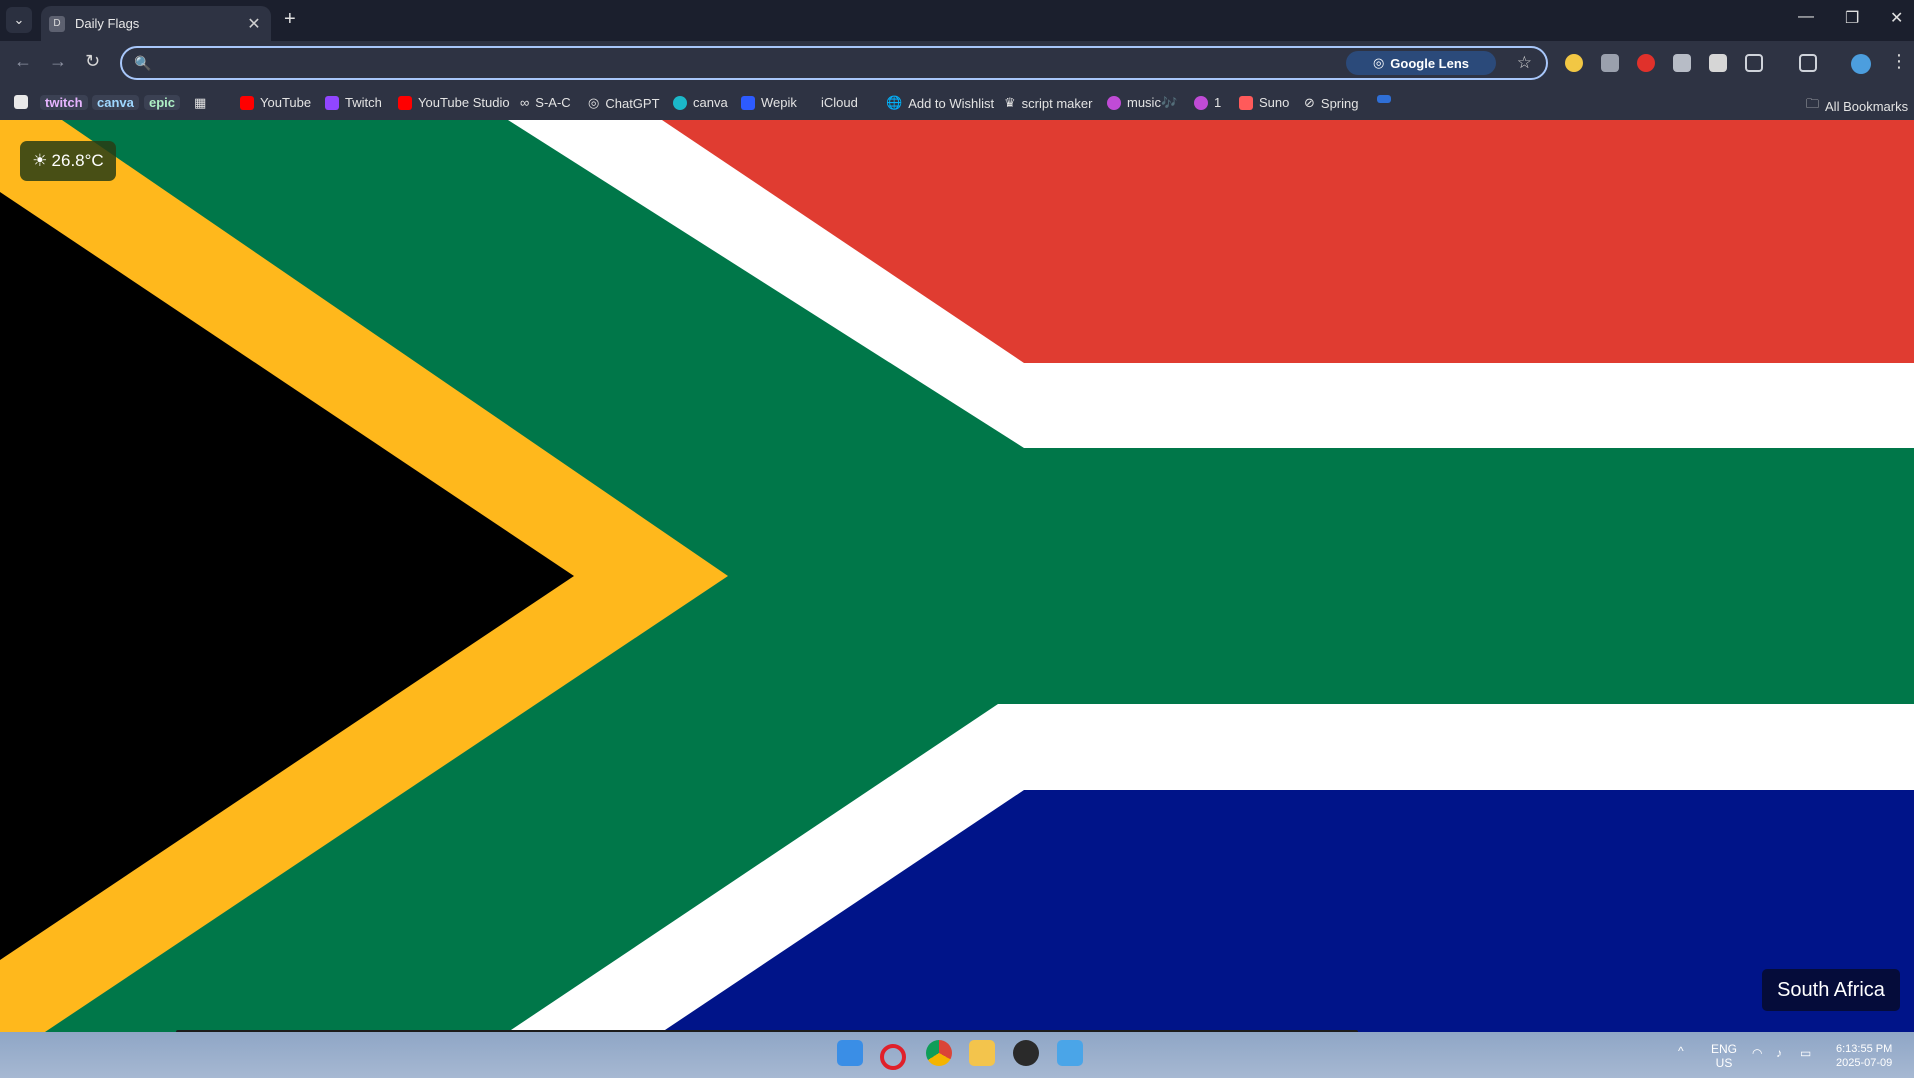 This screenshot has height=1078, width=1914. I want to click on all-bookmarks-button: 🗀 All Bookmarks, so click(1857, 106).